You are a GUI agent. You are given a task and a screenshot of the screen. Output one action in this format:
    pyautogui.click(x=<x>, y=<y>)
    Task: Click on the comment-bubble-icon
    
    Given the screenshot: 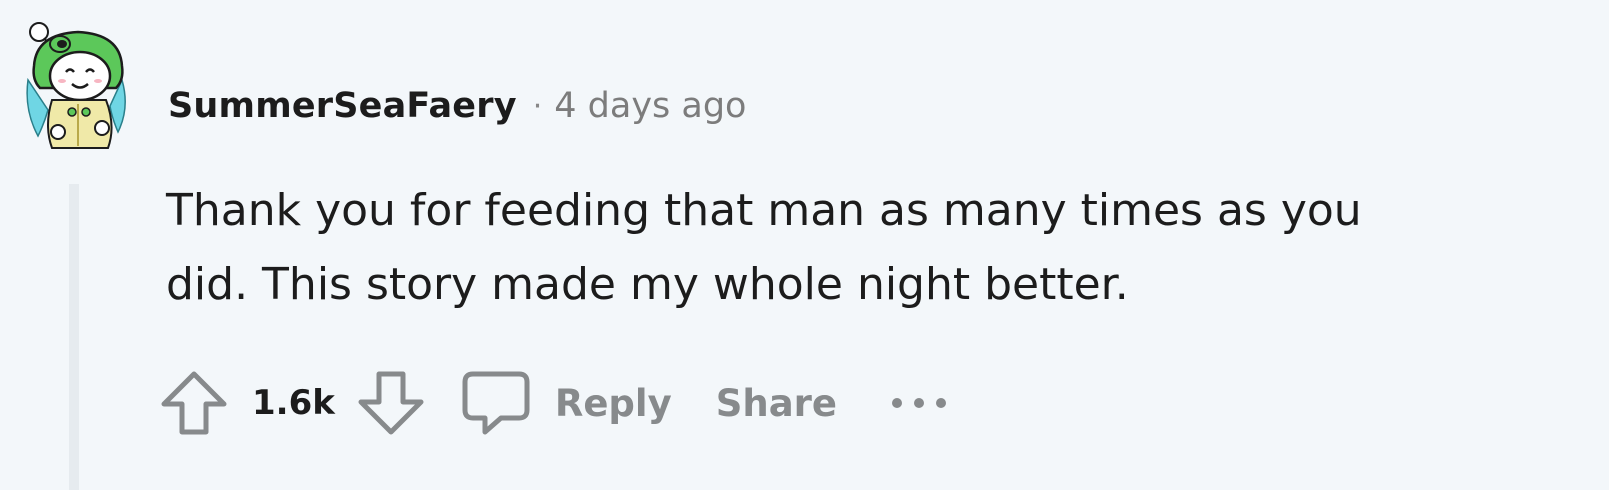 What is the action you would take?
    pyautogui.click(x=496, y=403)
    